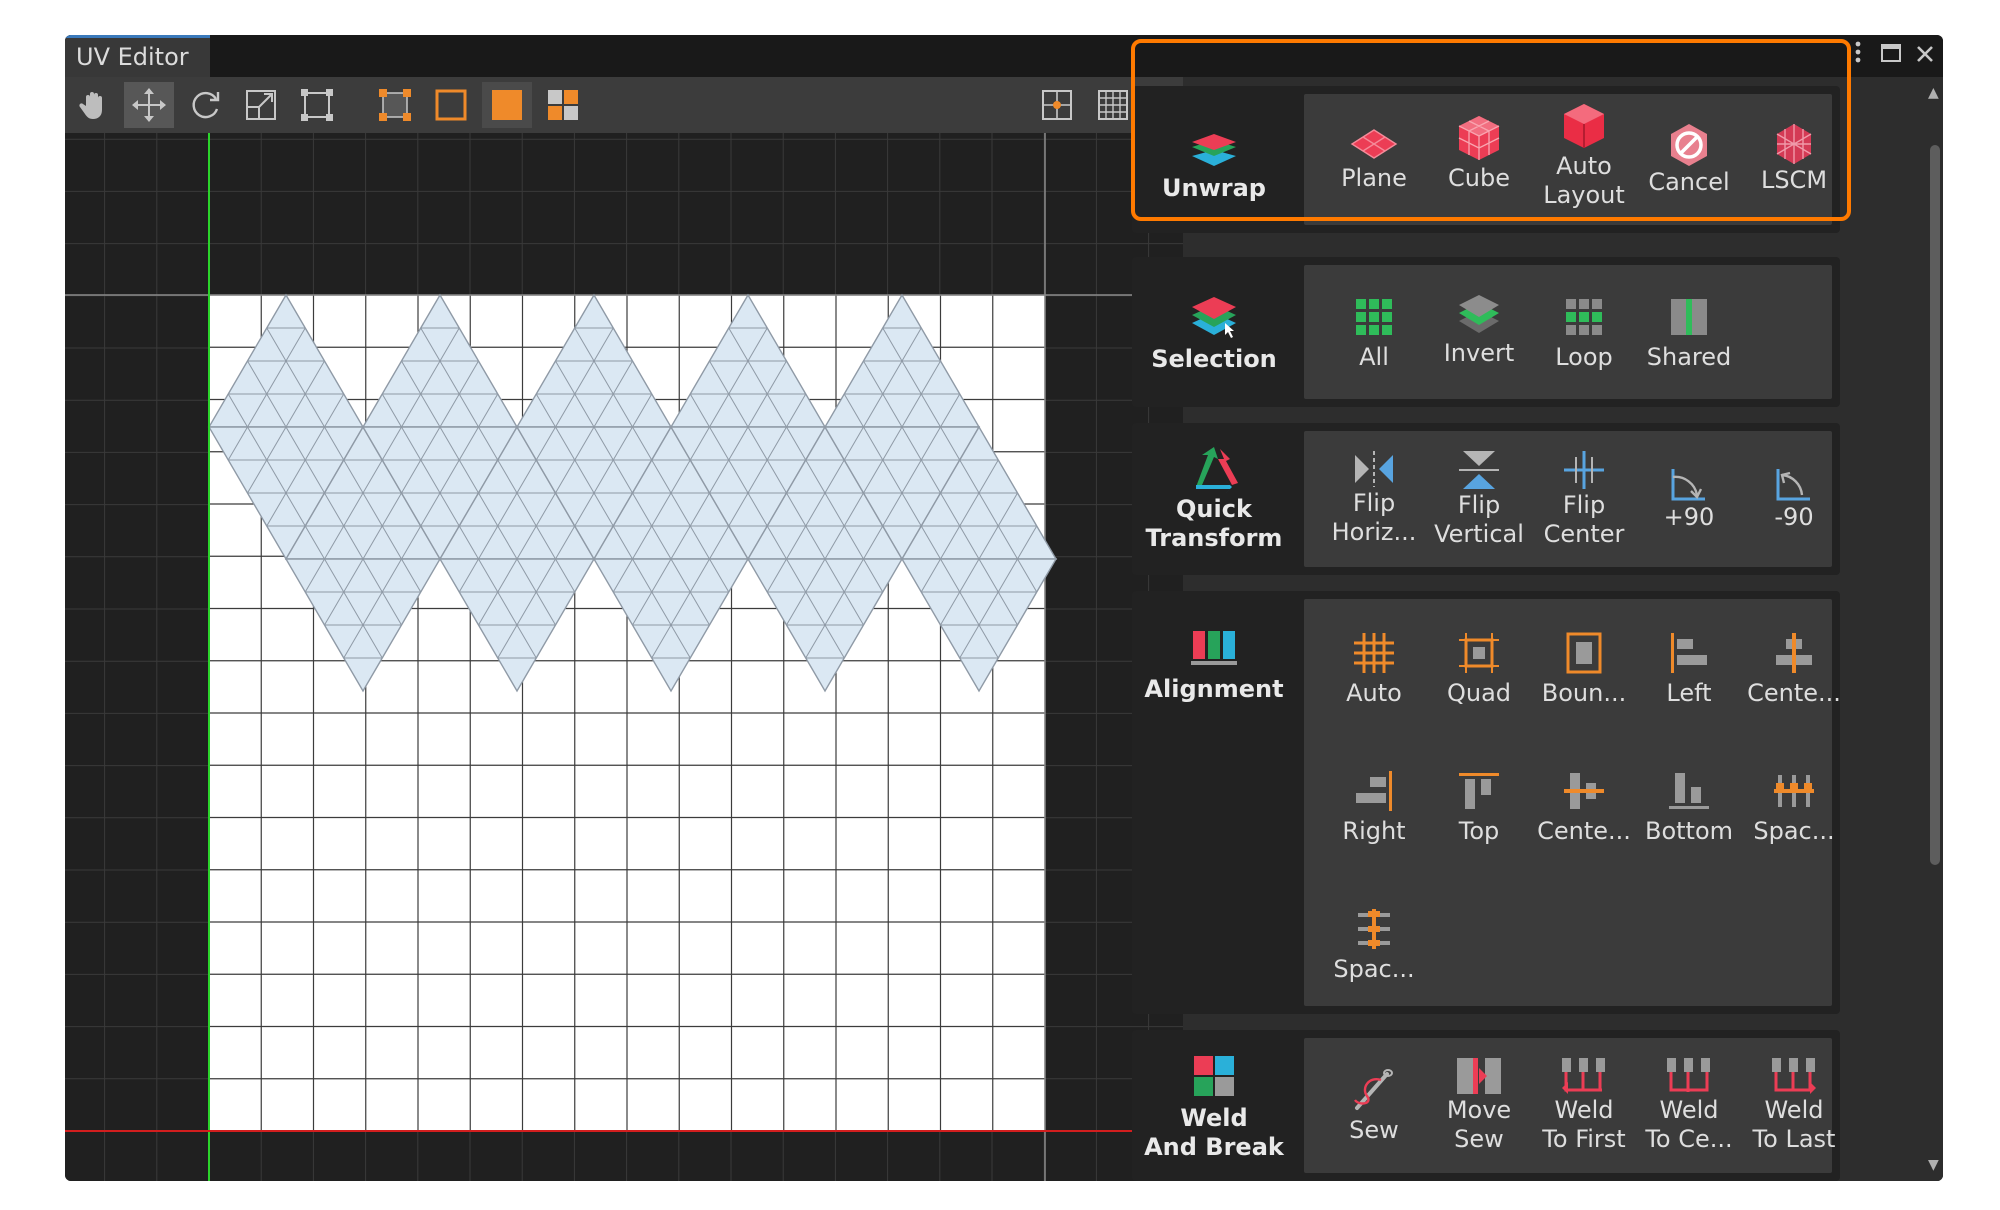  What do you see at coordinates (1374, 317) in the screenshot?
I see `select-all-icon` at bounding box center [1374, 317].